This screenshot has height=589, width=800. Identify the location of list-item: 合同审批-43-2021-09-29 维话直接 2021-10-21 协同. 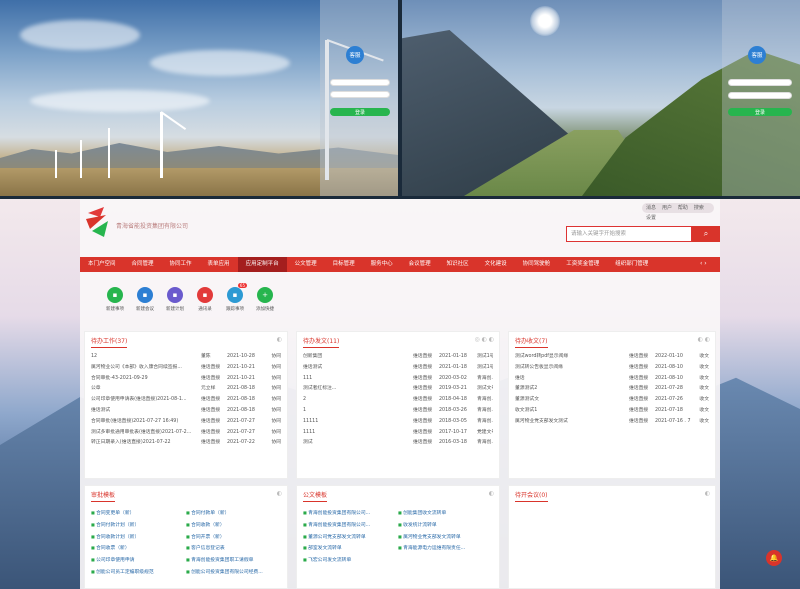
(186, 379).